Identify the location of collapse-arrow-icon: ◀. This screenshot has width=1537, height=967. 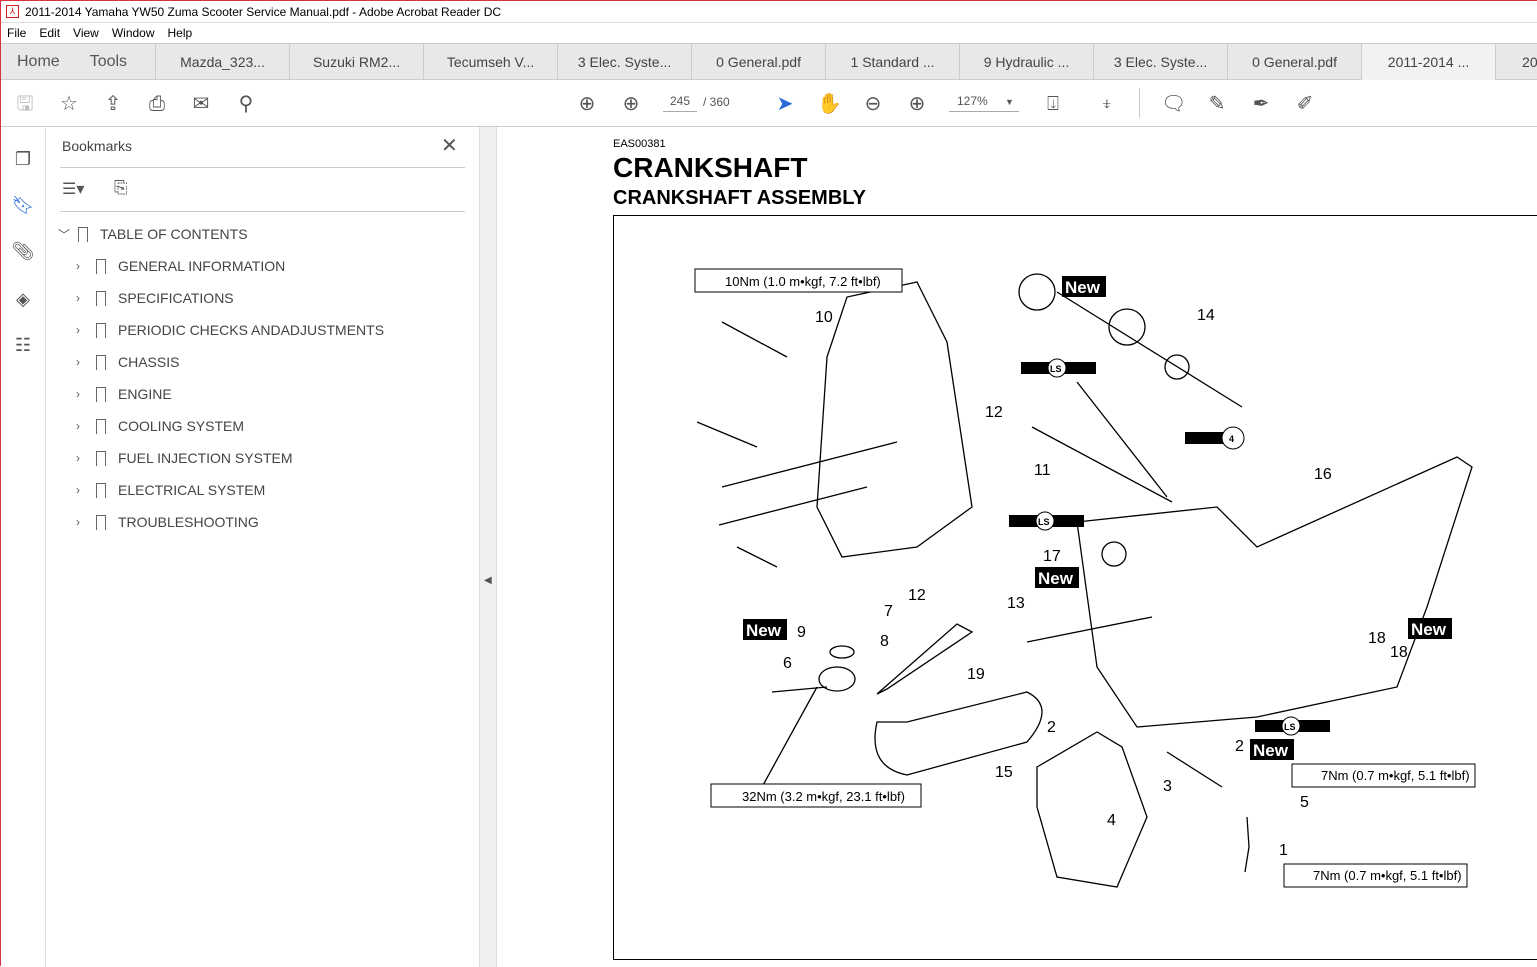
(488, 580).